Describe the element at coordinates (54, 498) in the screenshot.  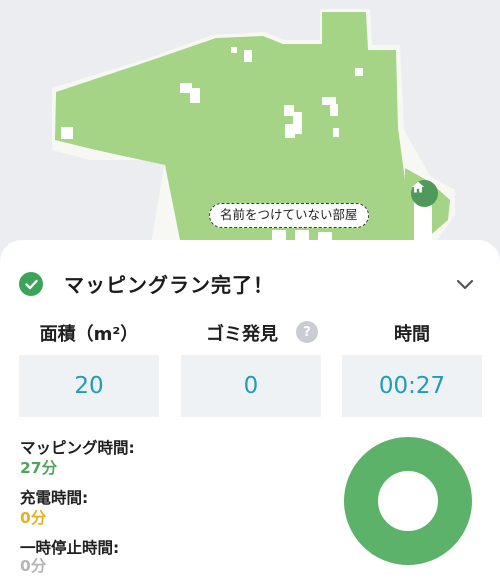
I see `charging-time-label: 充電時間:` at that location.